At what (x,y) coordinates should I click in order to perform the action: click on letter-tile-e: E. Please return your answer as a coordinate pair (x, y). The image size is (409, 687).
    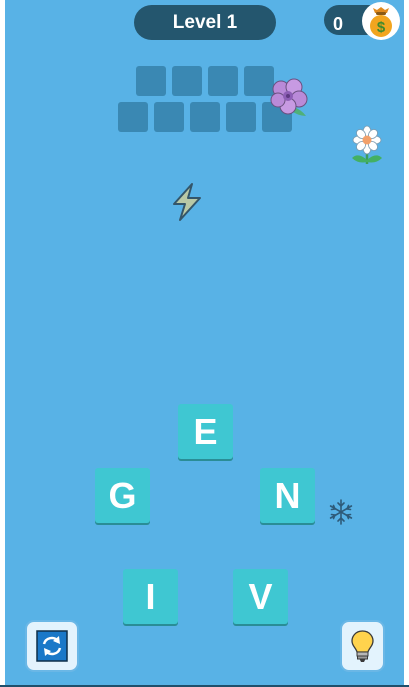
    Looking at the image, I should click on (205, 431).